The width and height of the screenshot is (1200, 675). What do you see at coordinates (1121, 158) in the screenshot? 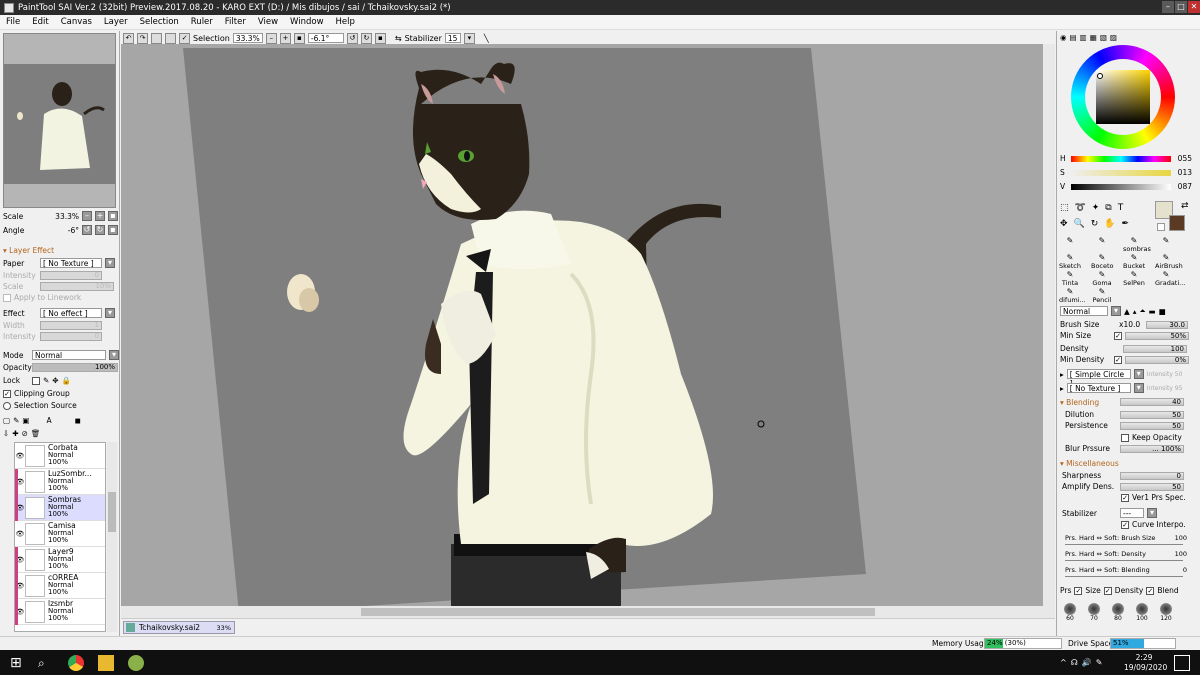
I see `hue-slider` at bounding box center [1121, 158].